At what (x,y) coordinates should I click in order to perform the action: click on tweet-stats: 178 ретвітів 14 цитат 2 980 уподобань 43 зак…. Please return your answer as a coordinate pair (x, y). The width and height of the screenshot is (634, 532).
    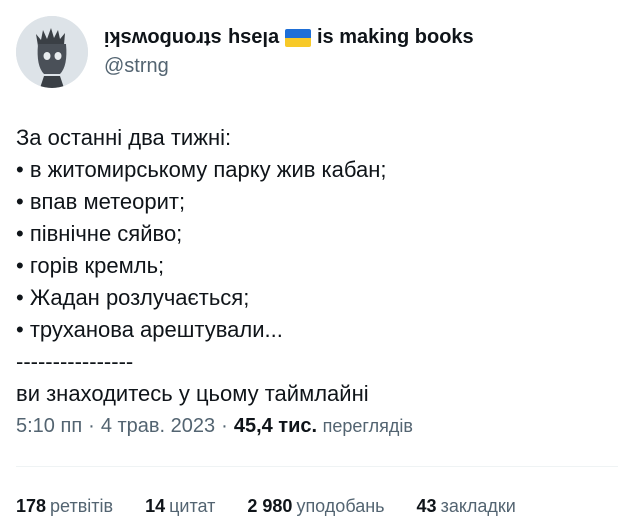
    Looking at the image, I should click on (266, 506).